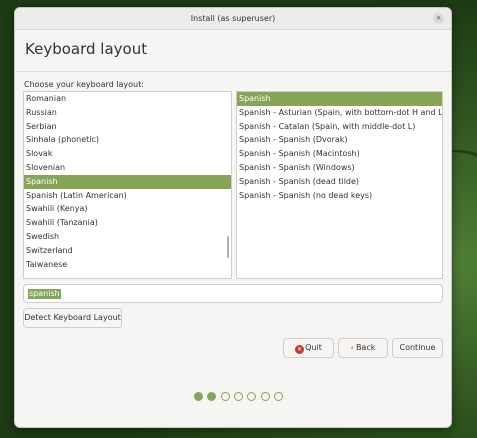 This screenshot has width=477, height=438. I want to click on back-arrow-icon: ‹, so click(352, 347).